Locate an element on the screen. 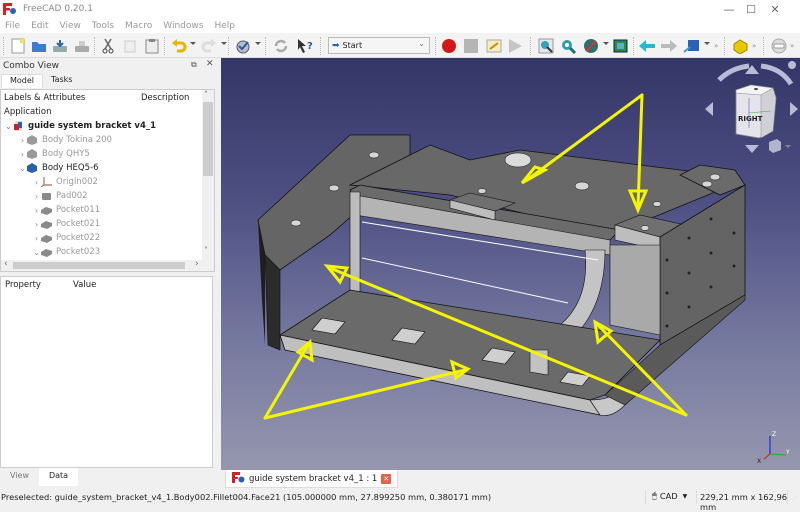 The height and width of the screenshot is (512, 800). pan-down-arrow-icon is located at coordinates (752, 149).